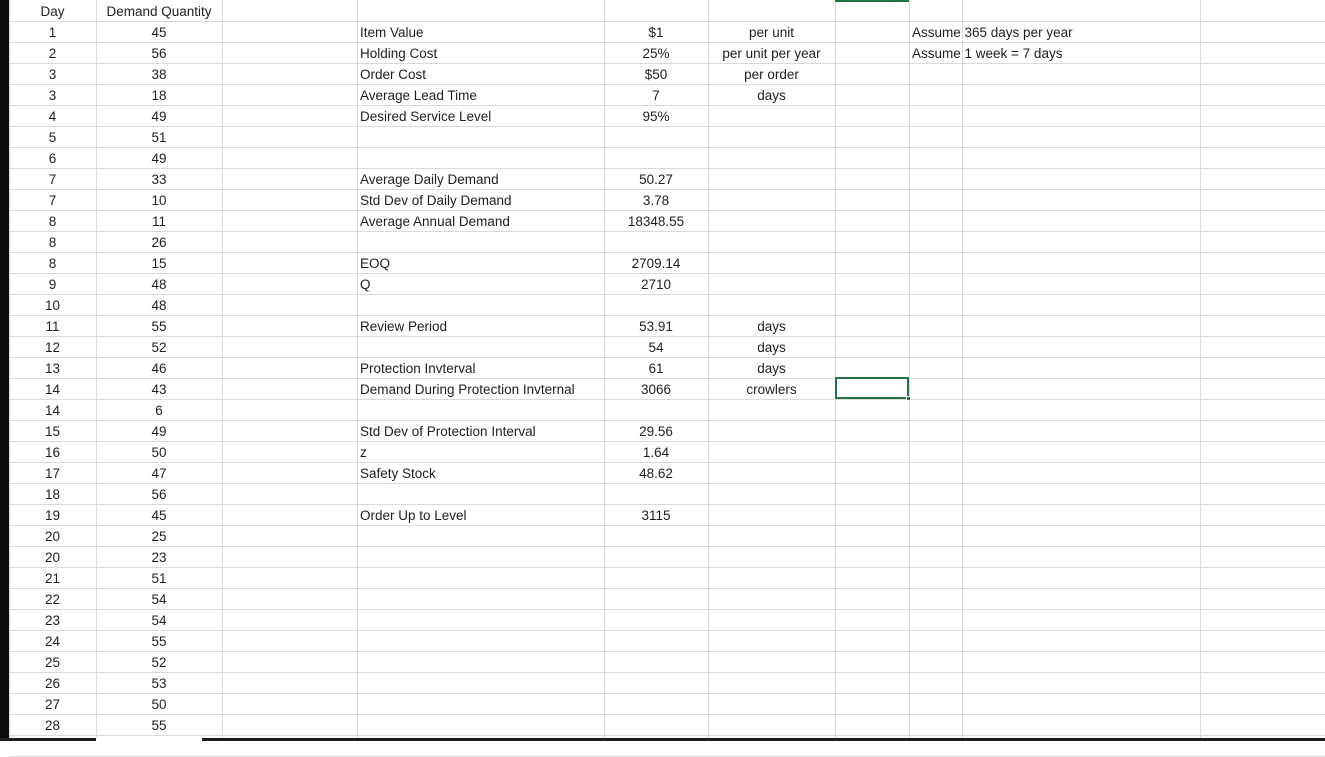  What do you see at coordinates (480, 515) in the screenshot?
I see `param-label: Order Up to Level` at bounding box center [480, 515].